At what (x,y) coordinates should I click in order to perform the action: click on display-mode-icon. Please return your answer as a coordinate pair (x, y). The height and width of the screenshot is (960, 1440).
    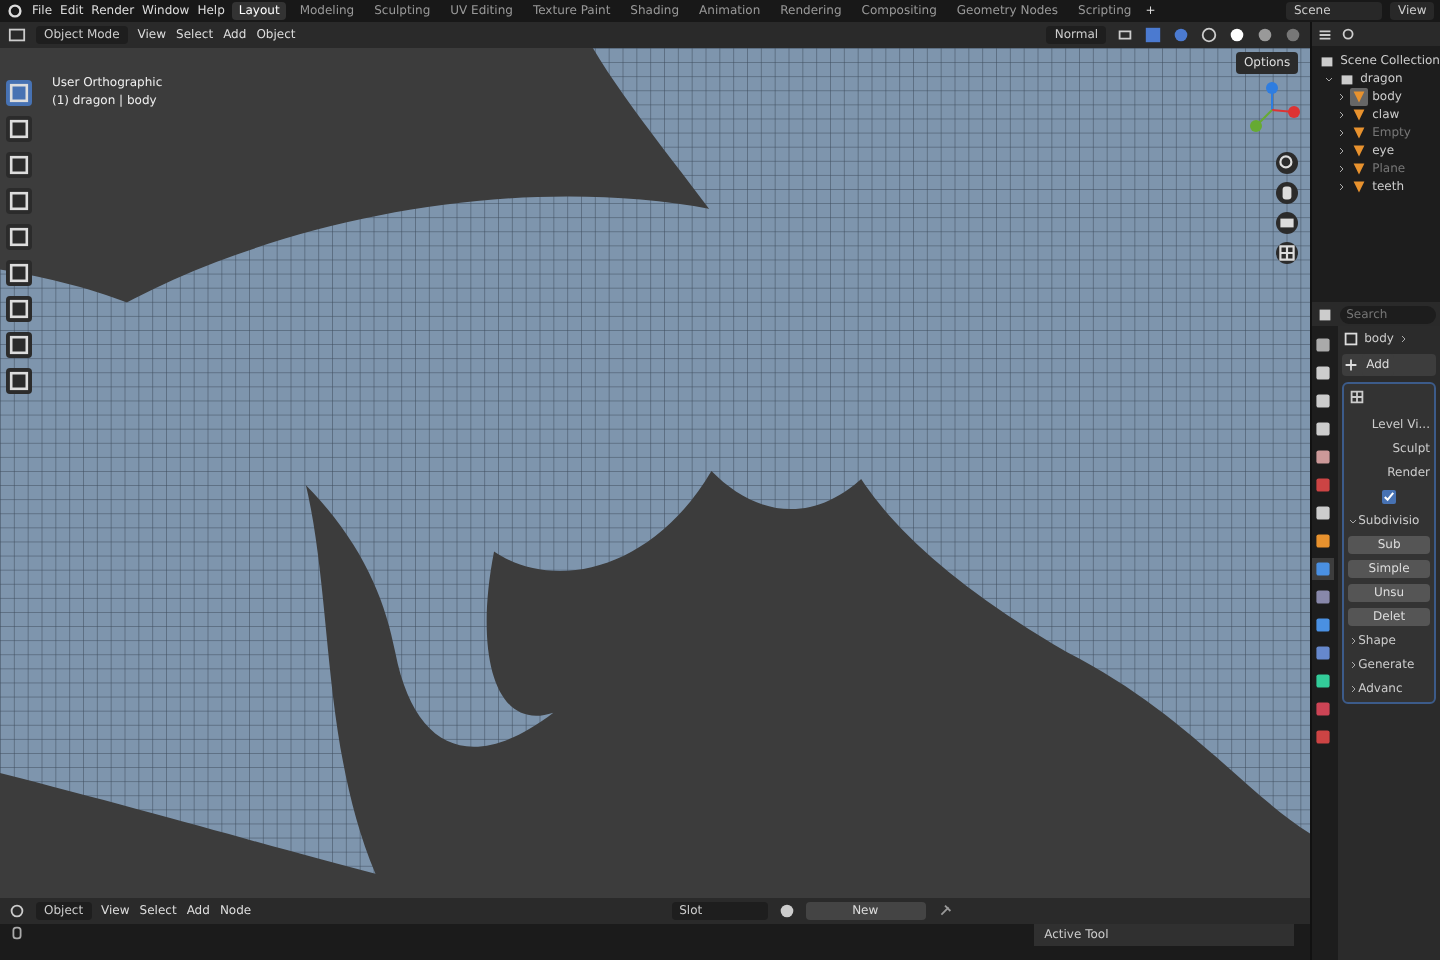
    Looking at the image, I should click on (1325, 34).